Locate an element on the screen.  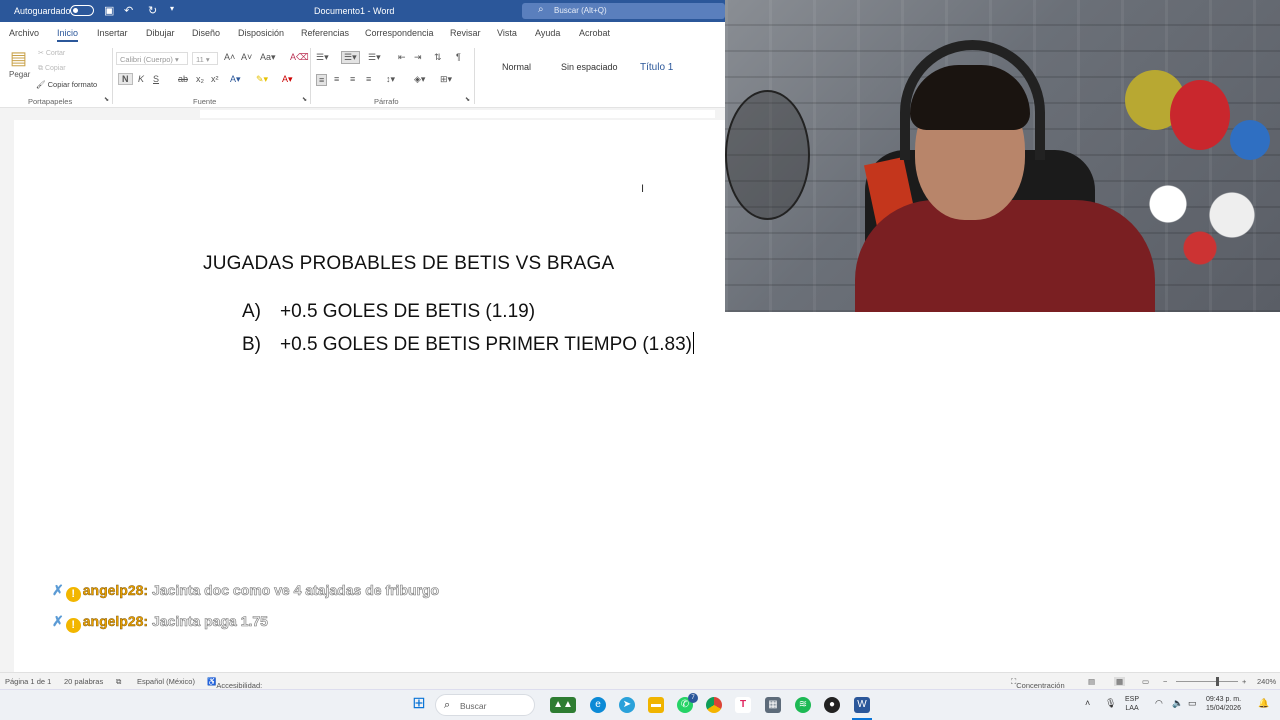
multilevel-list-icon: ☰▾ is located at coordinates (374, 57).